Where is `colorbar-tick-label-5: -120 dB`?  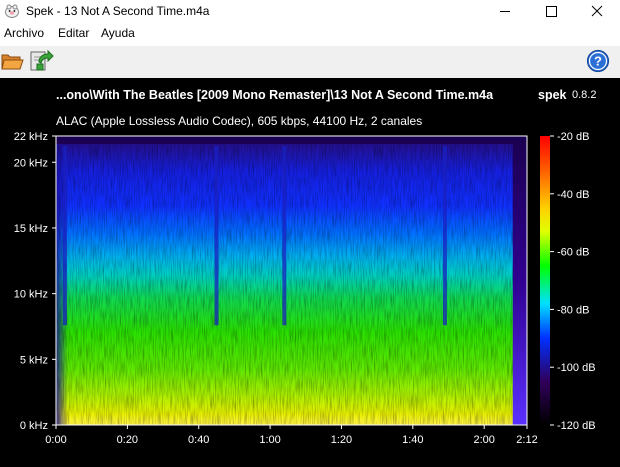
colorbar-tick-label-5: -120 dB is located at coordinates (576, 426).